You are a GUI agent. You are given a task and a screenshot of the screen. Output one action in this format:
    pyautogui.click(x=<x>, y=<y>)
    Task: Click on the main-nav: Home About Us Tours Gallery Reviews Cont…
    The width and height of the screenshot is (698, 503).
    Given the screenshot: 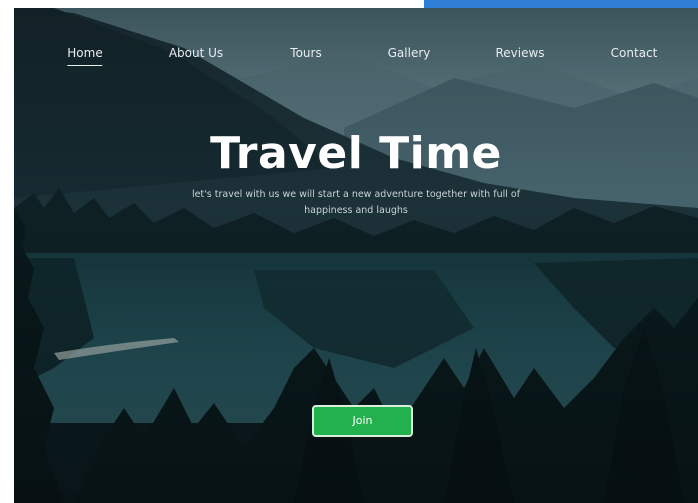 What is the action you would take?
    pyautogui.click(x=356, y=58)
    